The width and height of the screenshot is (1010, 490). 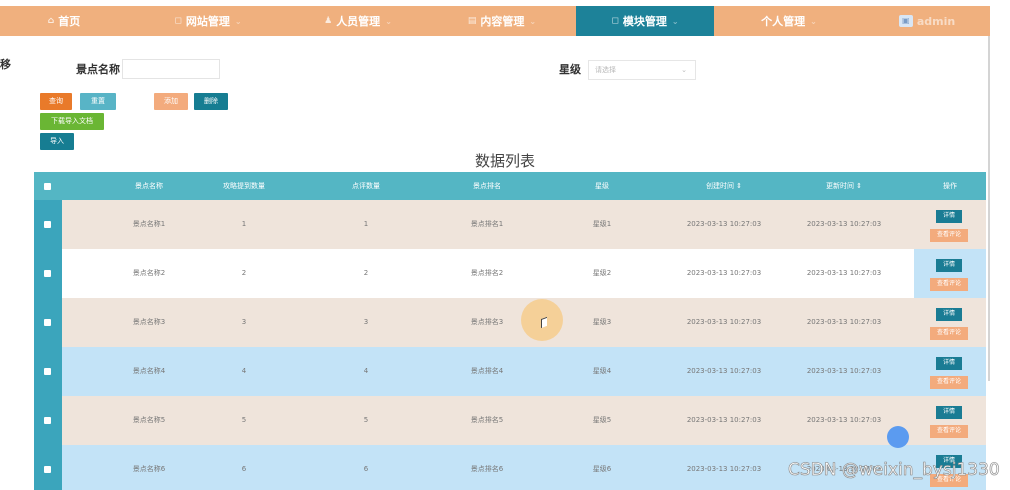 What do you see at coordinates (605, 70) in the screenshot?
I see `star-select-placeholder: 请选择` at bounding box center [605, 70].